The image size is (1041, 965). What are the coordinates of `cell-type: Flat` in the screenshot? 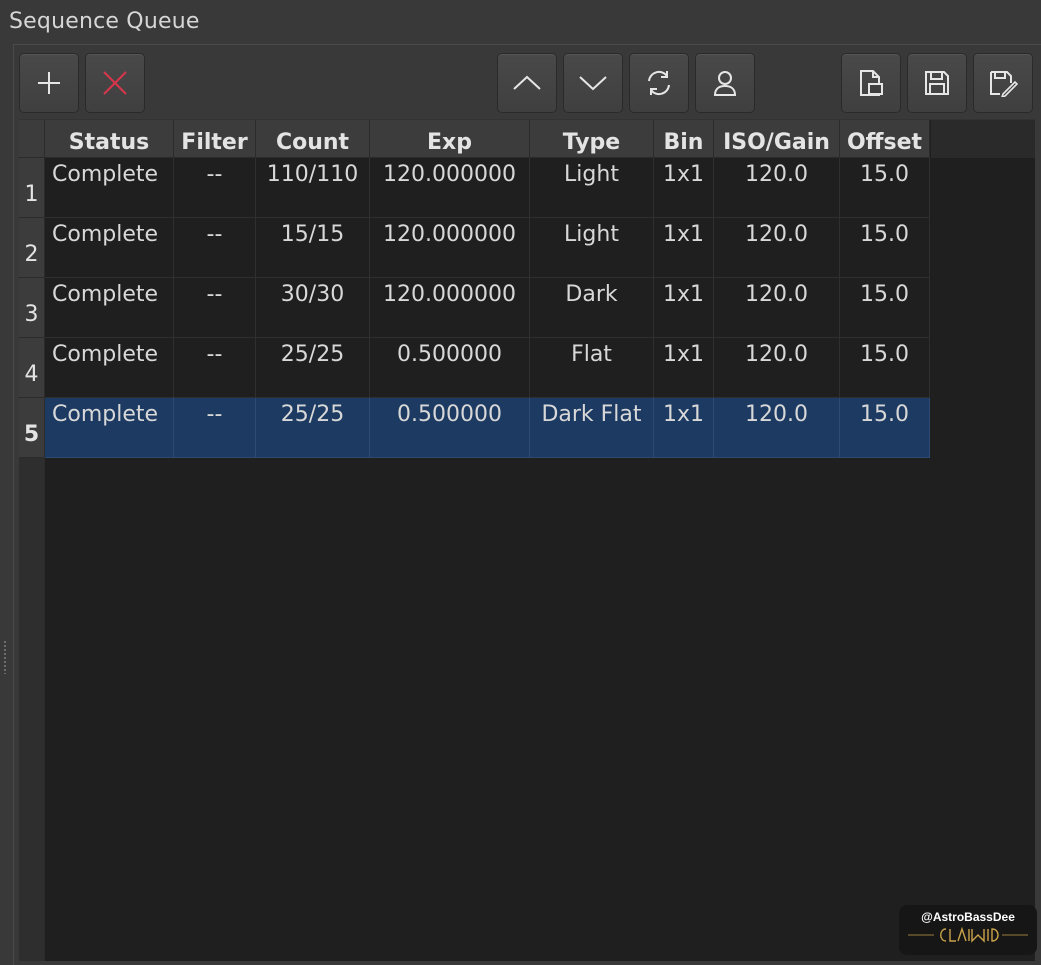 It's located at (592, 368).